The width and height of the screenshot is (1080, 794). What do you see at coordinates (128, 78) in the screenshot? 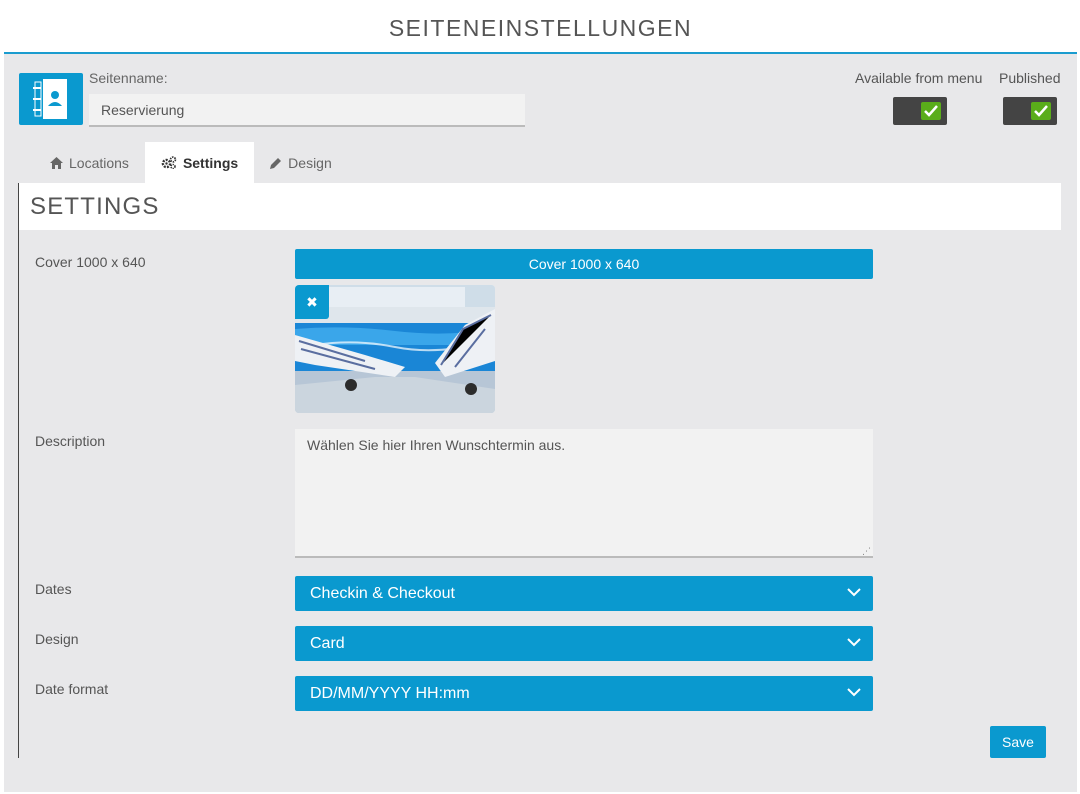
I see `page-name-label: Seitenname:` at bounding box center [128, 78].